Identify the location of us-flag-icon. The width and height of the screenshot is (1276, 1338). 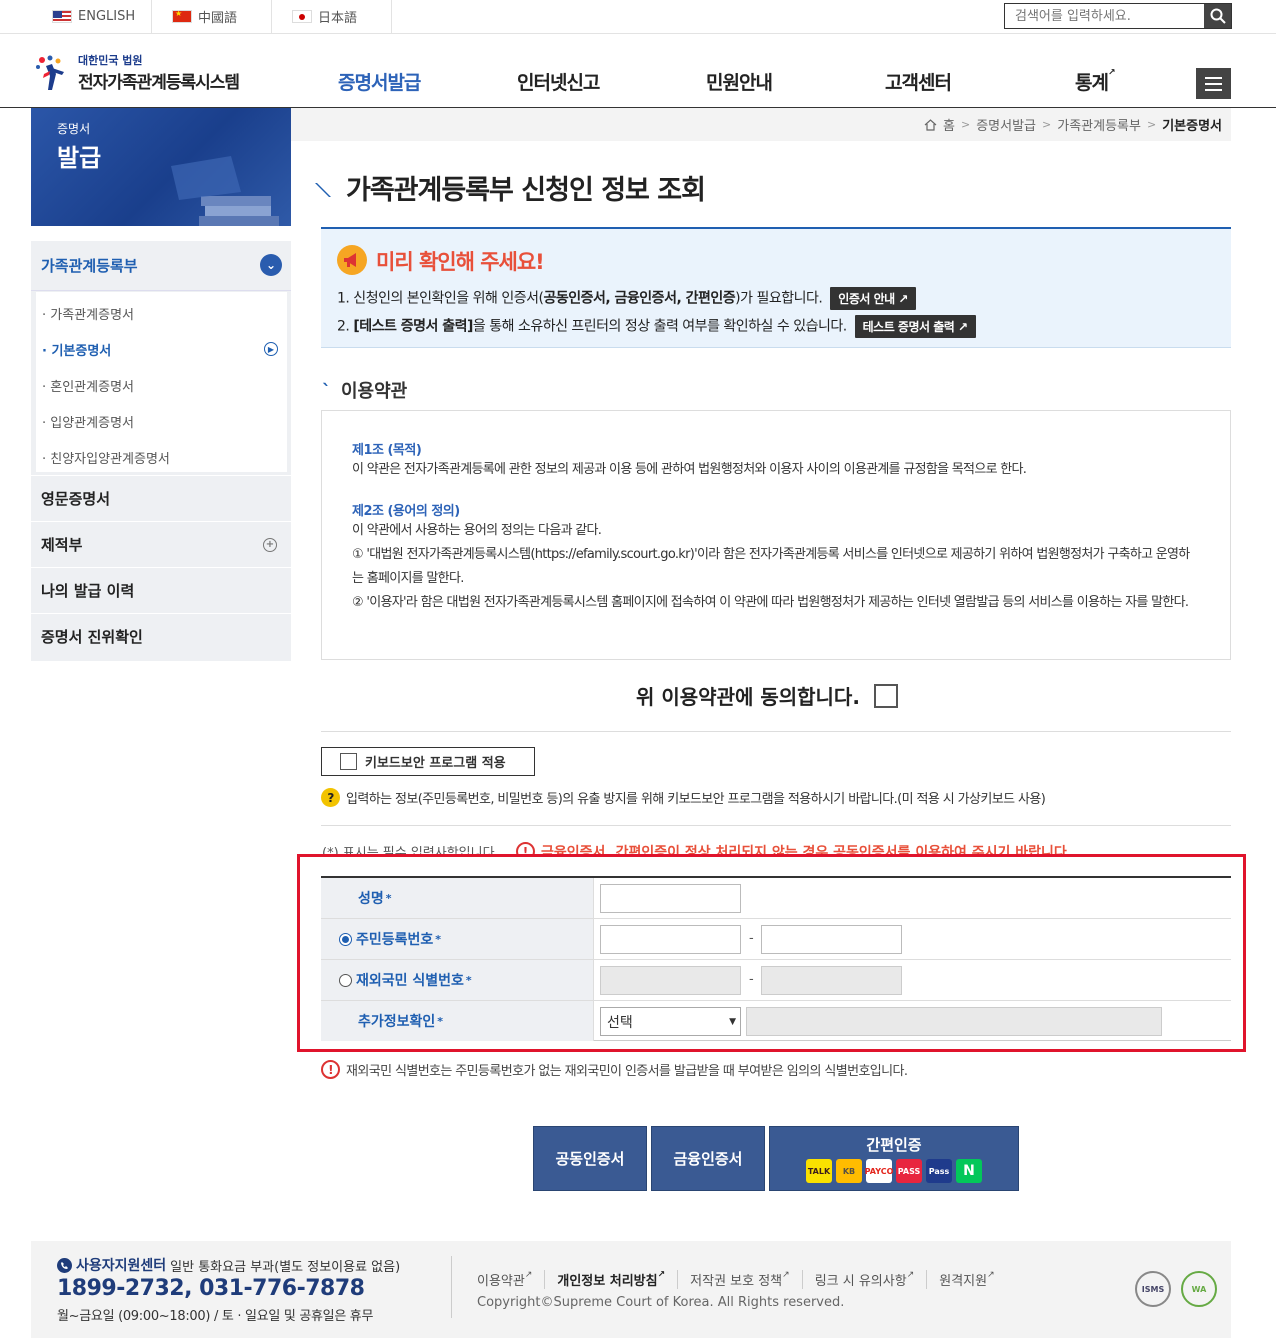
(62, 16).